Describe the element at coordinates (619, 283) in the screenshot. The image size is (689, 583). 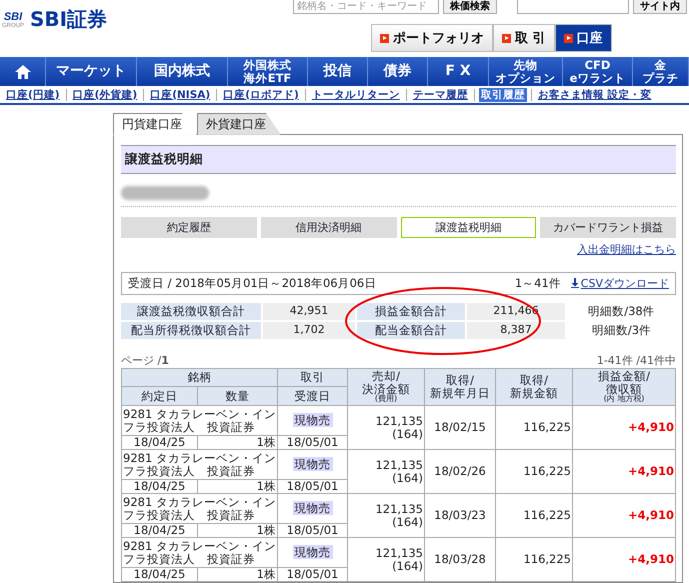
I see `csv-download-link: CSVダウンロード` at that location.